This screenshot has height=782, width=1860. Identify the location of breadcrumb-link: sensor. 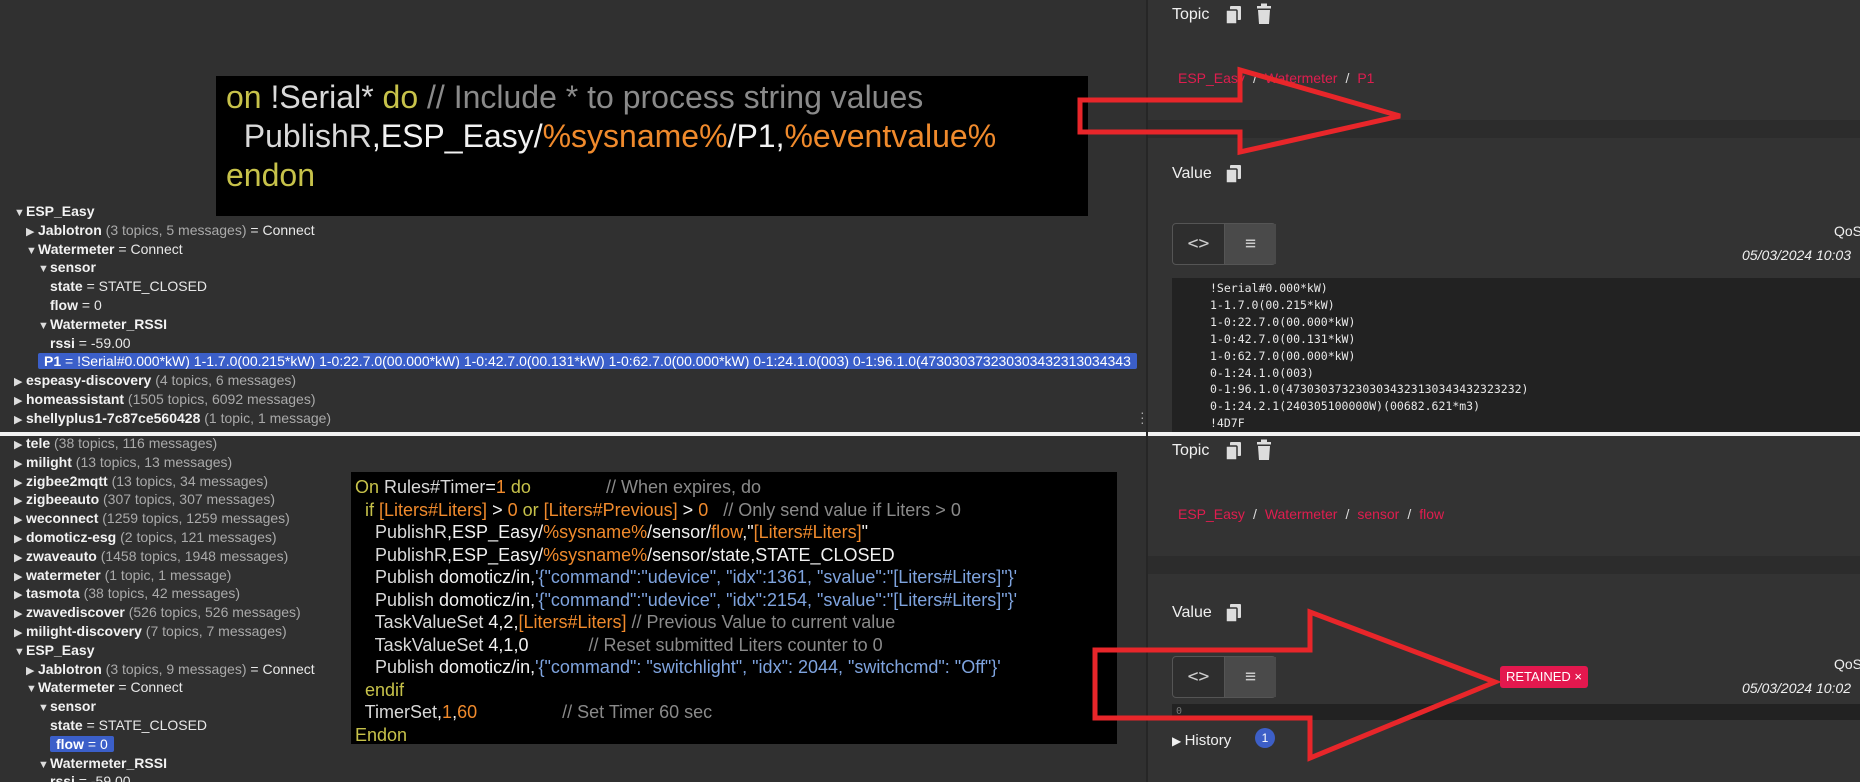
(1378, 514).